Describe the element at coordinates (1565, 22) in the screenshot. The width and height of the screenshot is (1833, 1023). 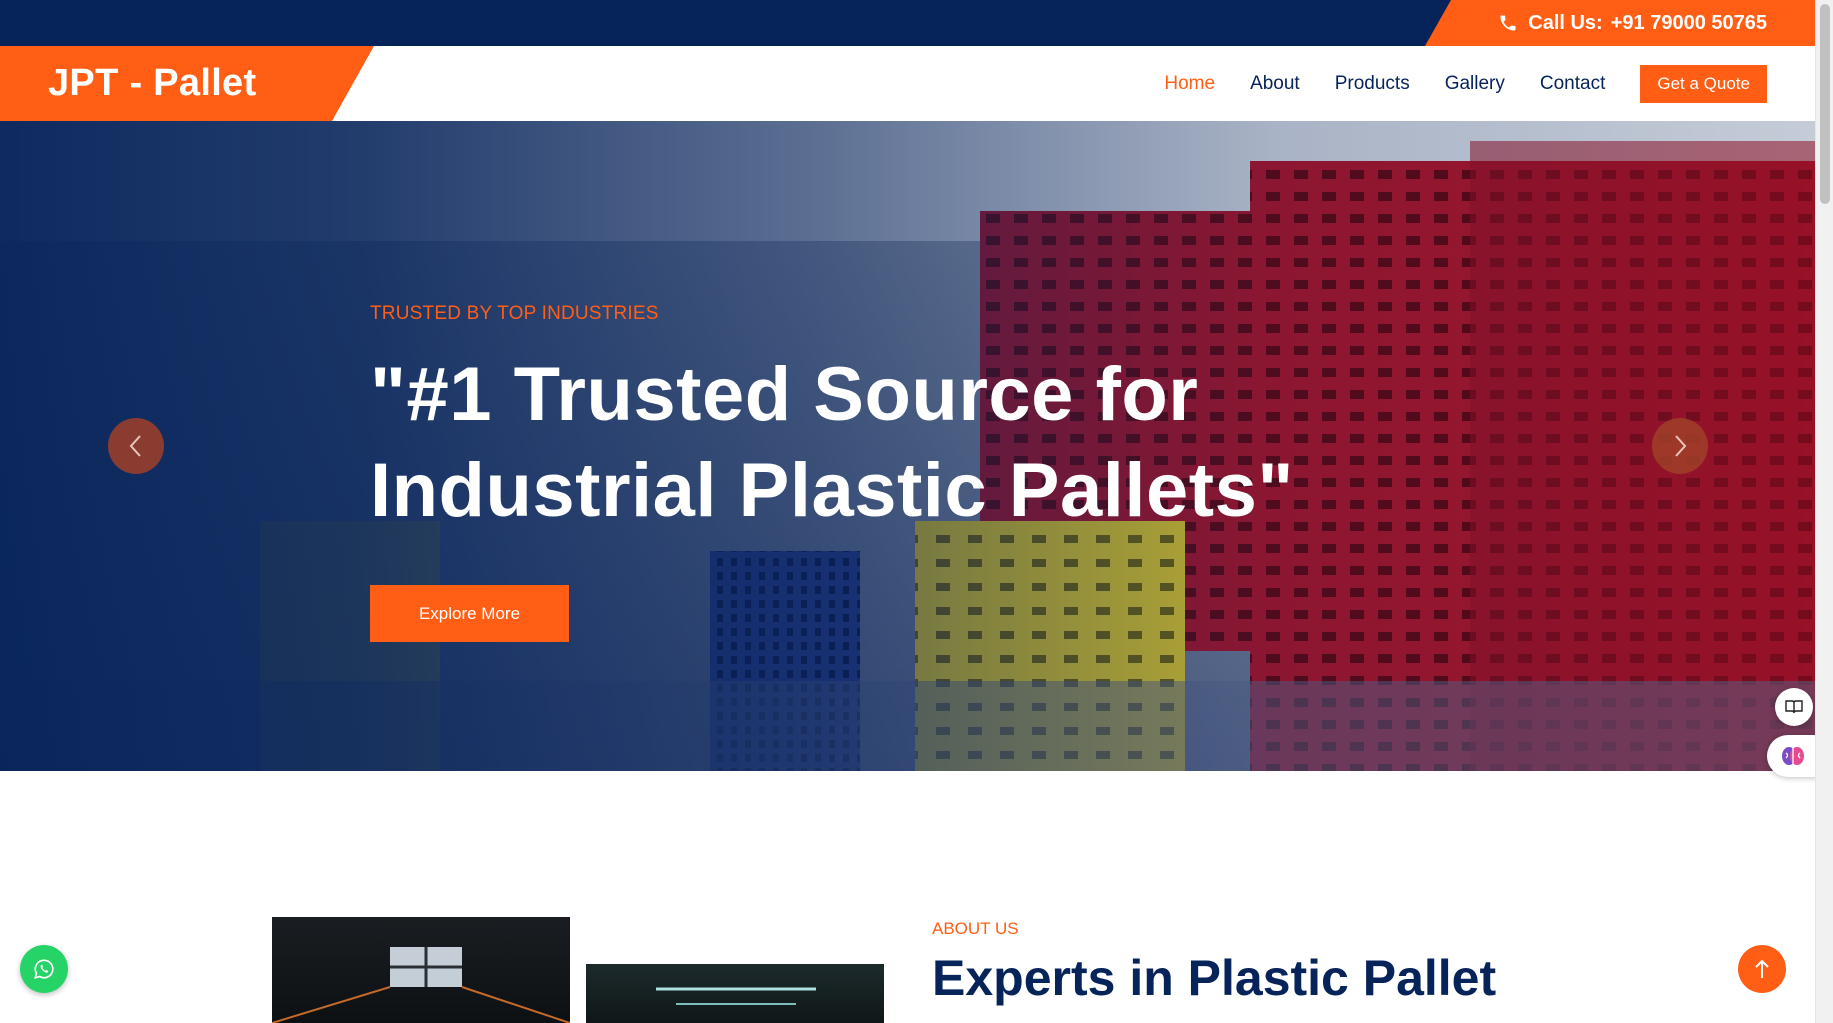
I see `call-label: Call Us:` at that location.